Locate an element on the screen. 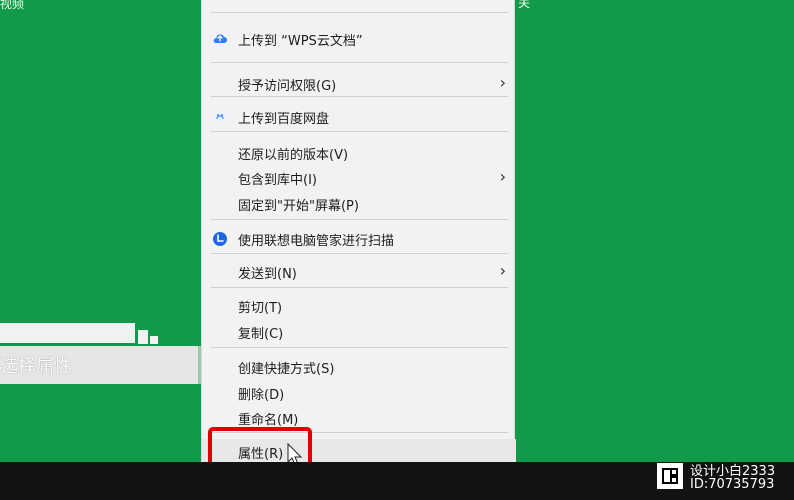 The width and height of the screenshot is (794, 500). menu-item-label: 固定到"开始"屏幕(P) is located at coordinates (298, 206).